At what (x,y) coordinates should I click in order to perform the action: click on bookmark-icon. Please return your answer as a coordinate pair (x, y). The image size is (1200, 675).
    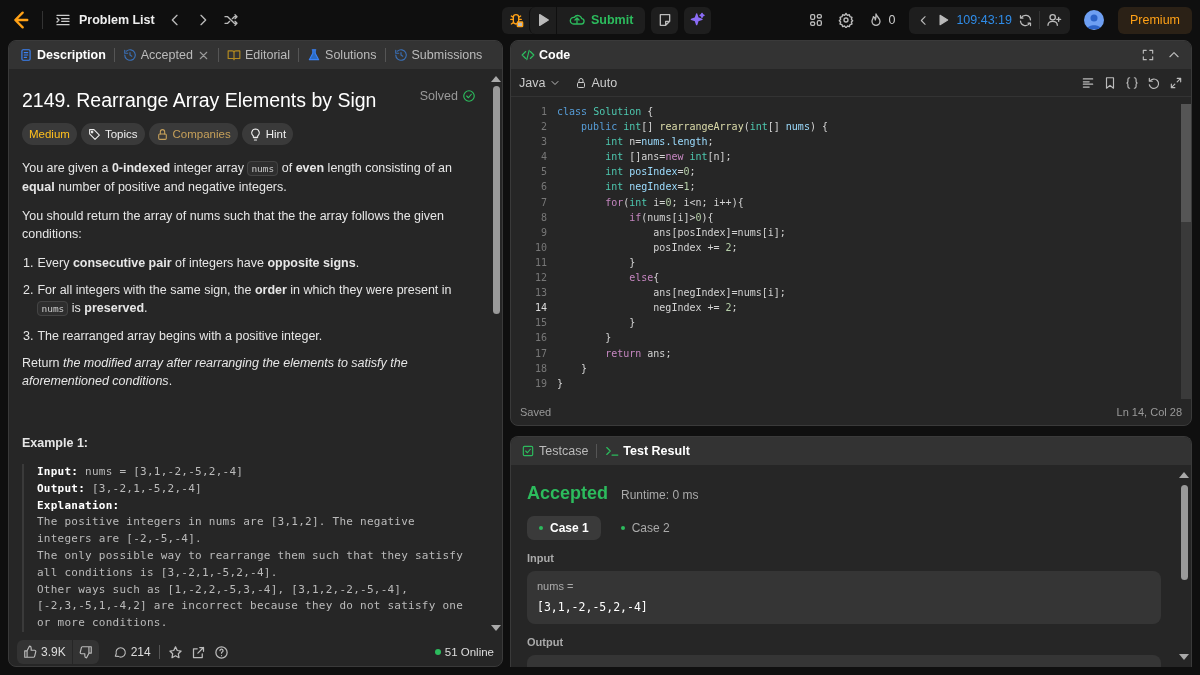
    Looking at the image, I should click on (1110, 82).